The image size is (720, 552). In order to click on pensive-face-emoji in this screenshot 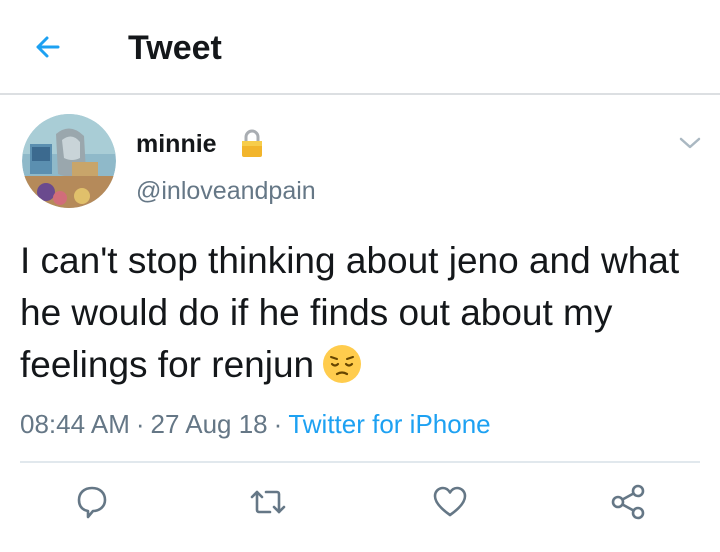, I will do `click(342, 364)`.